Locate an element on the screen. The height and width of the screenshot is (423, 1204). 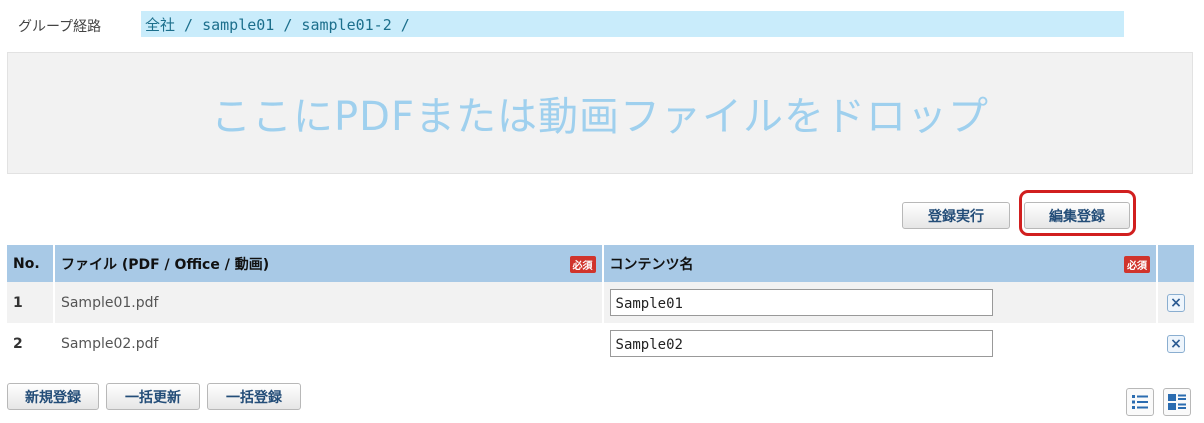
file-name: Sample01.pdf is located at coordinates (328, 302).